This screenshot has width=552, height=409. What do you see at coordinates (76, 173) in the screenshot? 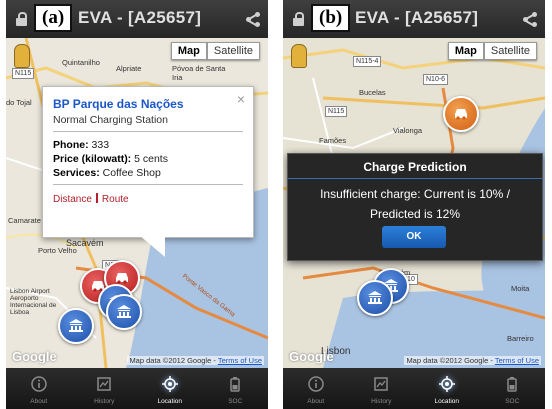
I see `services-label: Services:` at bounding box center [76, 173].